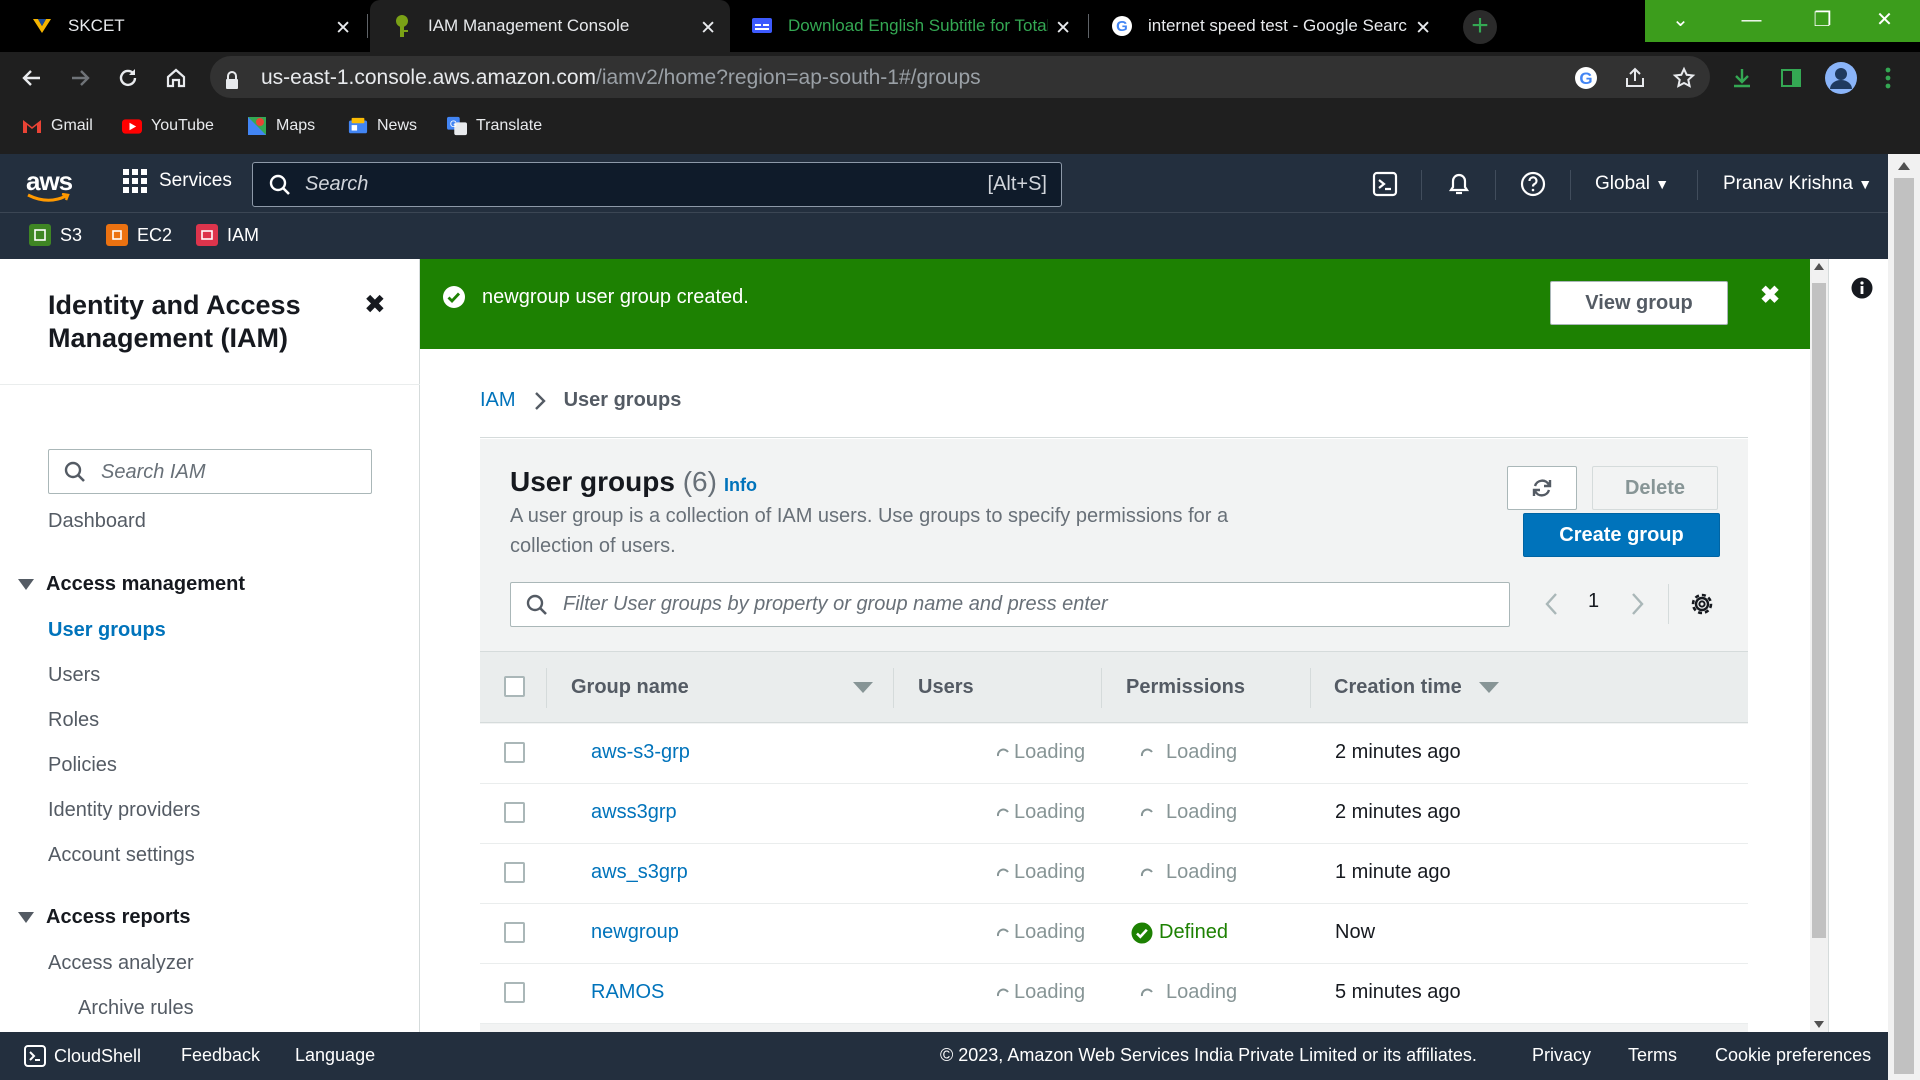  I want to click on page-scrollbar-thumb, so click(1904, 626).